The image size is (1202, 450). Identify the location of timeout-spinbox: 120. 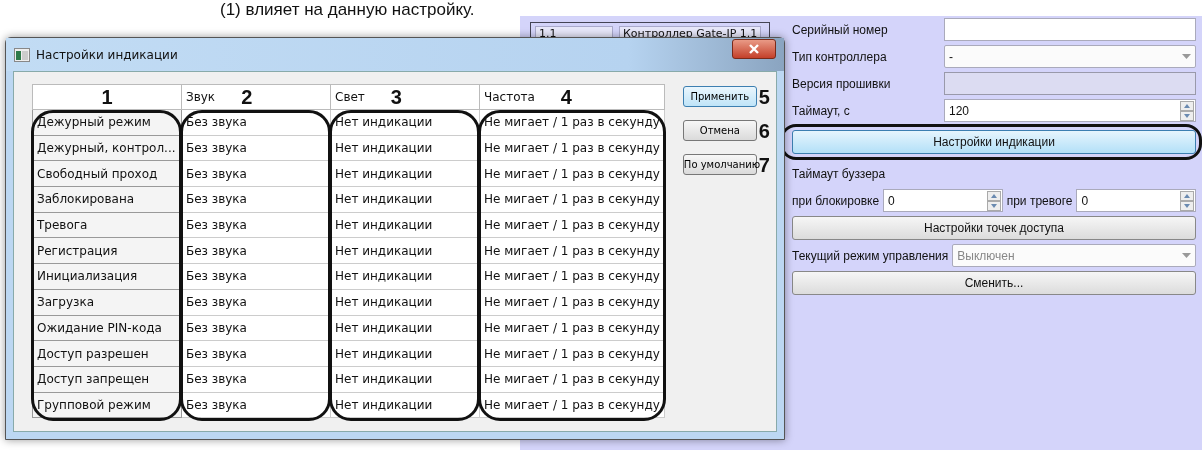
(1070, 110).